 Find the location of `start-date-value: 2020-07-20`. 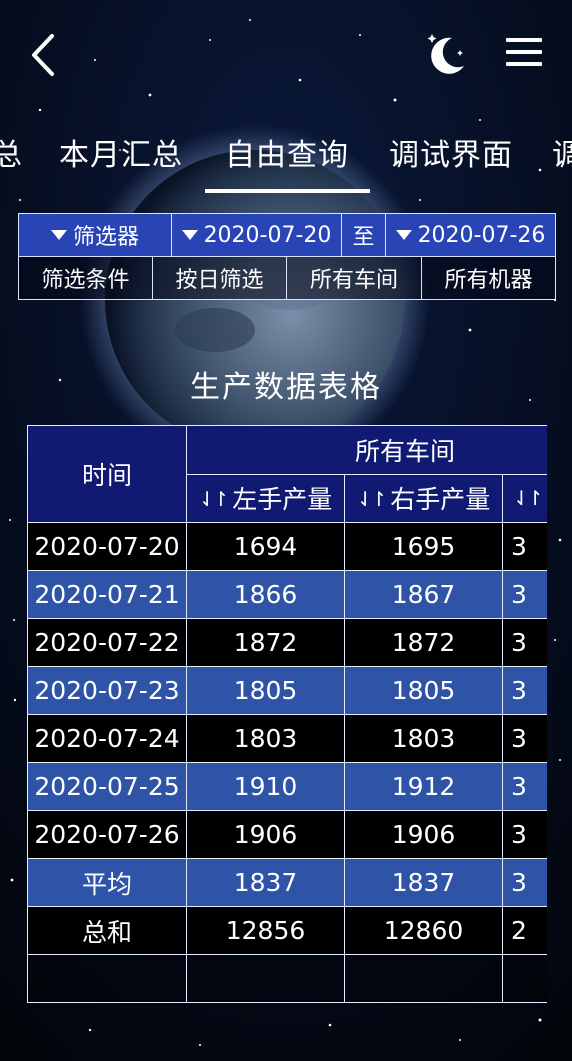

start-date-value: 2020-07-20 is located at coordinates (267, 235).